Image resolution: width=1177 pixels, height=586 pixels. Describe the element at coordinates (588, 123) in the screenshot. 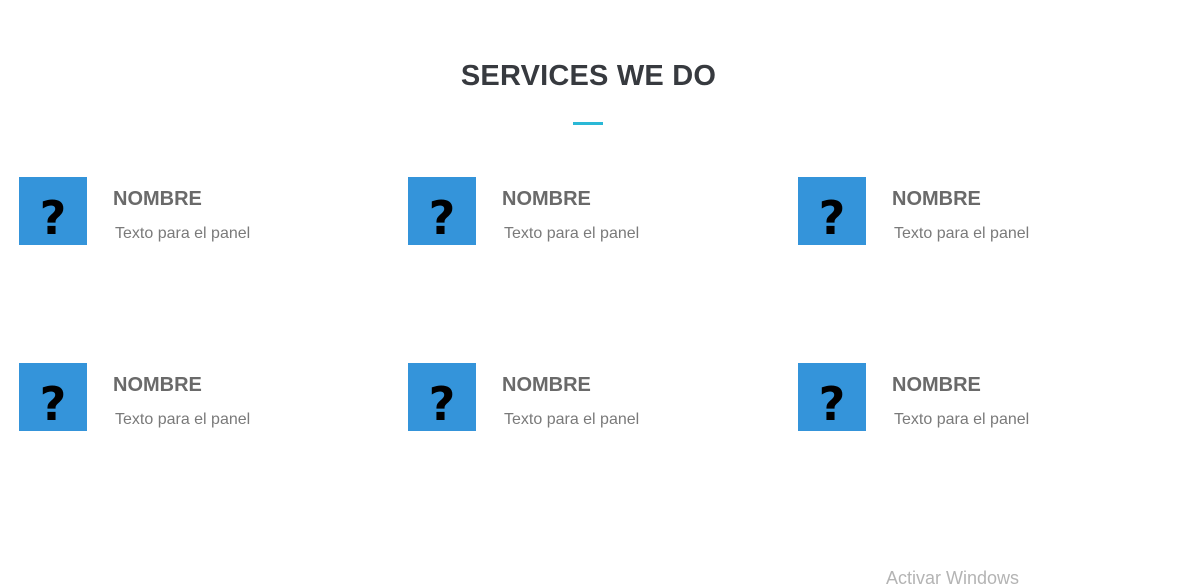

I see `title-divider` at that location.